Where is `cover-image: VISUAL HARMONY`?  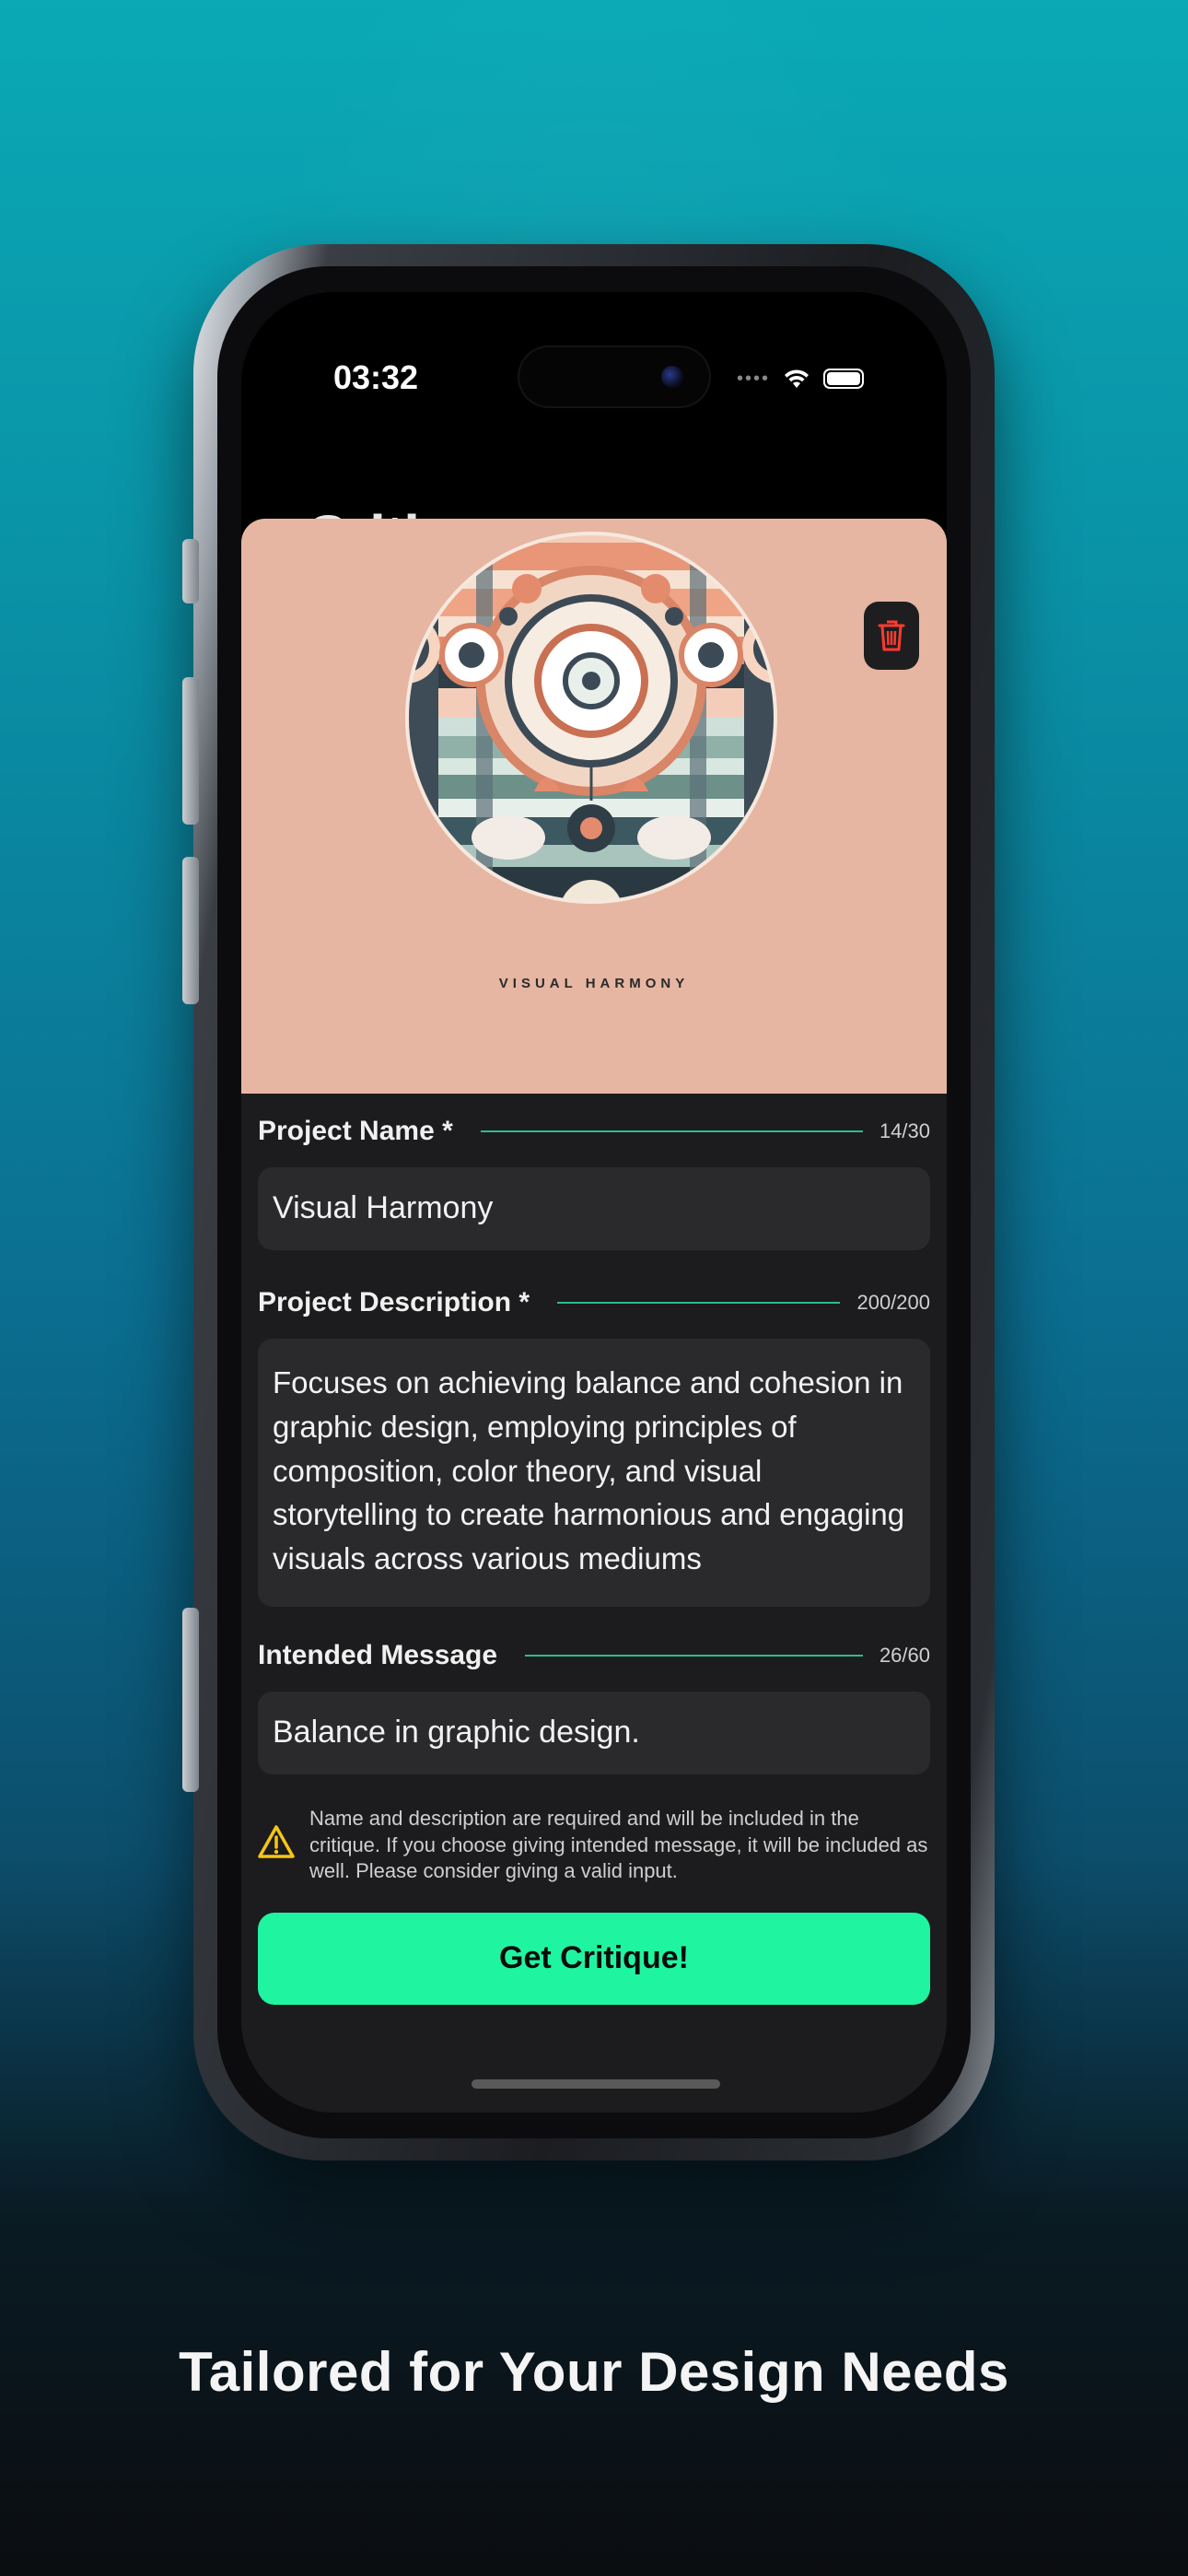 cover-image: VISUAL HARMONY is located at coordinates (594, 806).